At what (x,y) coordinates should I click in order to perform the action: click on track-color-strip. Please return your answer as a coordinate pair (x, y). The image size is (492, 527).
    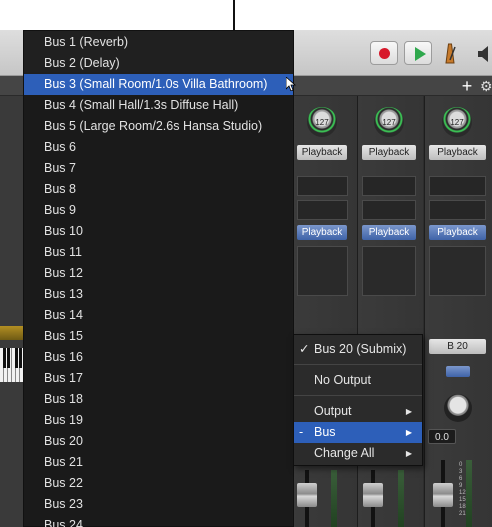
    Looking at the image, I should click on (11, 333).